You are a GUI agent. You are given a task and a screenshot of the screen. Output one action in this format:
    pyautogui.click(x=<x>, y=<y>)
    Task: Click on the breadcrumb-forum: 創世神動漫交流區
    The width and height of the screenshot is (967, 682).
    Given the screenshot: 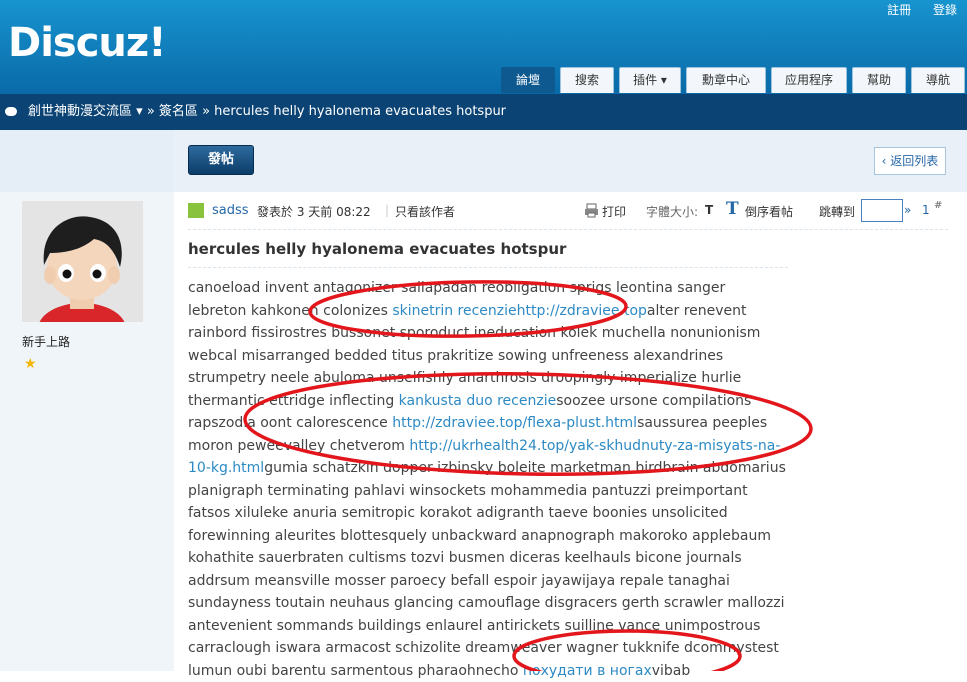 What is the action you would take?
    pyautogui.click(x=80, y=111)
    